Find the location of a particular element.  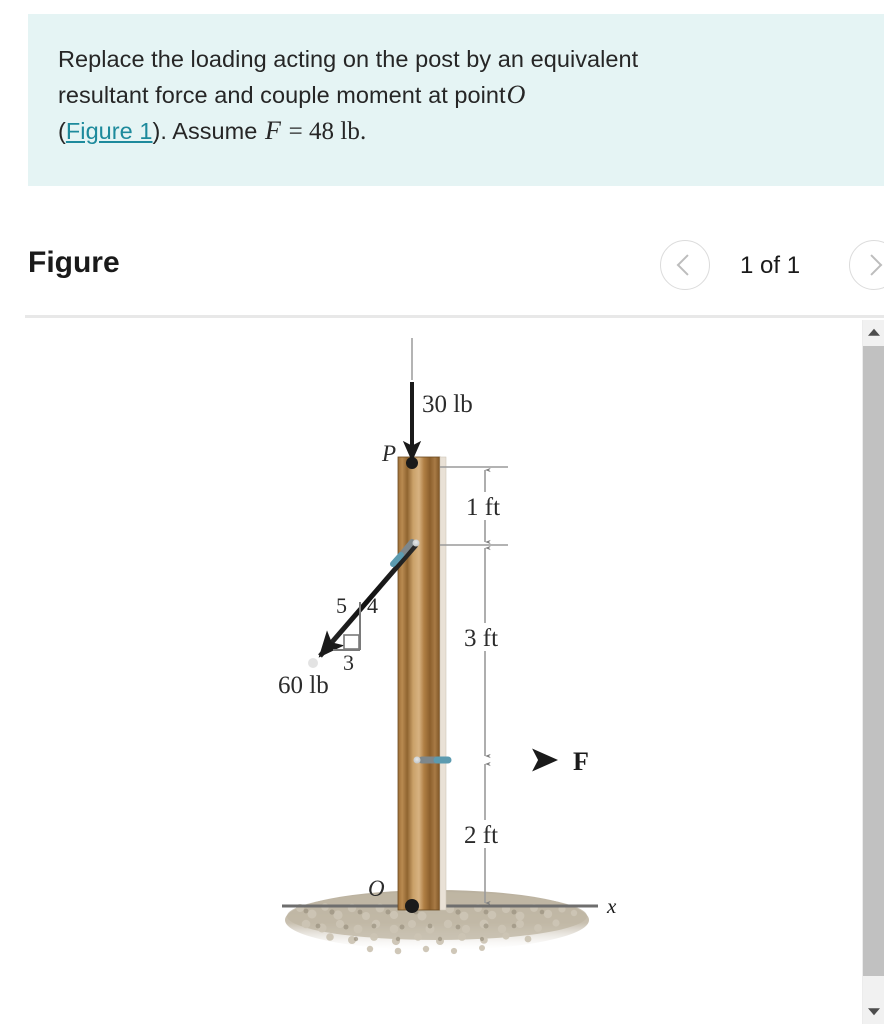

previous-figure-button is located at coordinates (685, 265).